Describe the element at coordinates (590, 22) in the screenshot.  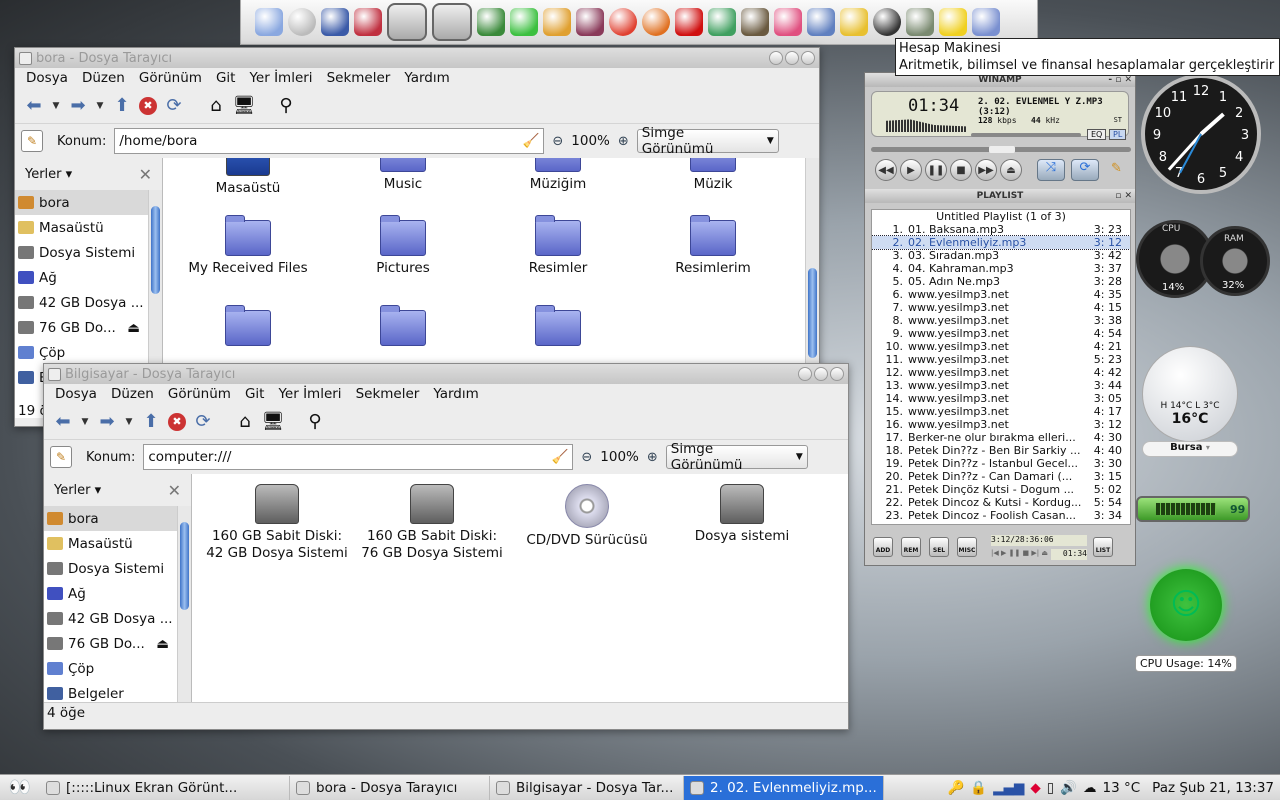
I see `package-icon` at that location.